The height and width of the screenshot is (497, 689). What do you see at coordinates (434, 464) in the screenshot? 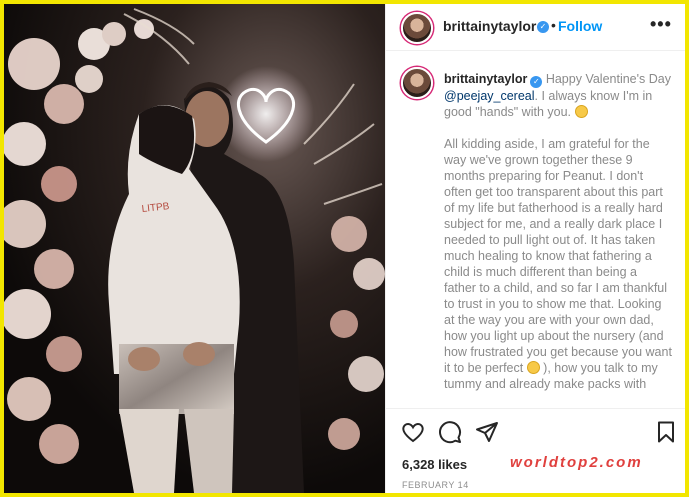
I see `likes-count: 6,328 likes` at bounding box center [434, 464].